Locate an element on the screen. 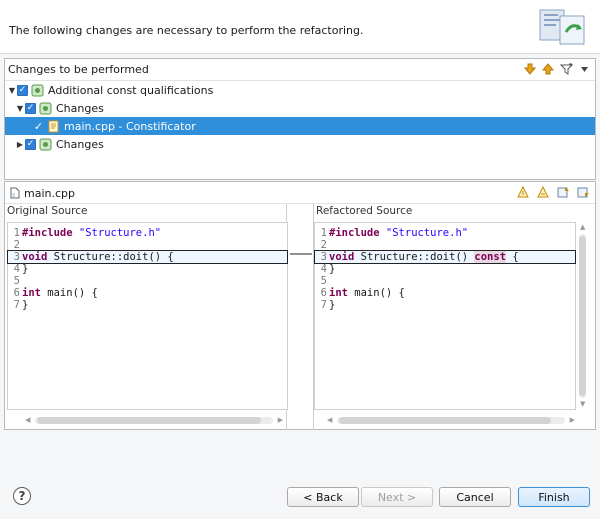  refactored-horizontal-scrollbar: ◀ ▶ is located at coordinates (451, 420).